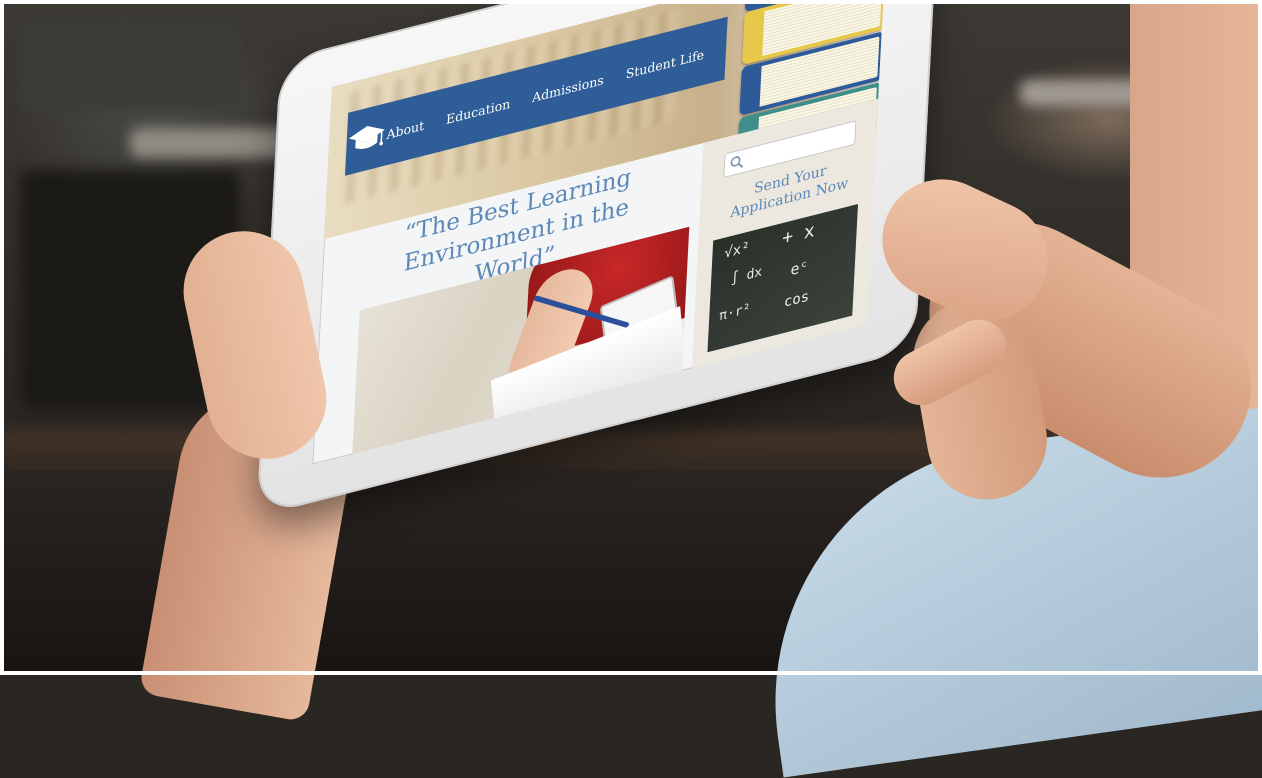 This screenshot has width=1262, height=778. I want to click on nav-item-admissions: Admissions, so click(568, 87).